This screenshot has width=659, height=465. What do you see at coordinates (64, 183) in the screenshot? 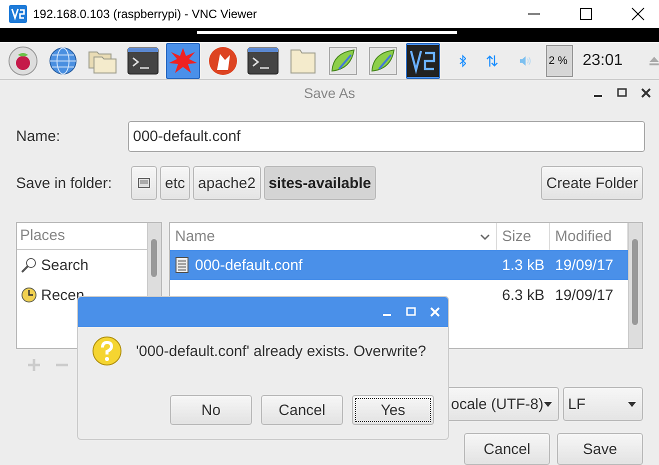
I see `folder-label: Save in folder:` at bounding box center [64, 183].